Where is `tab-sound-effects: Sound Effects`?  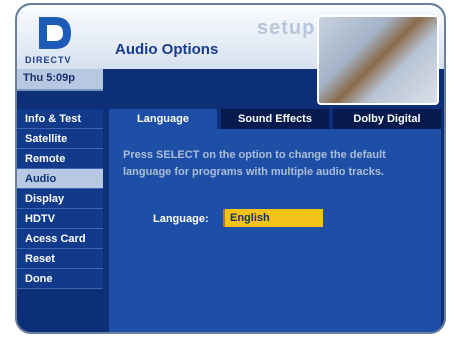 tab-sound-effects: Sound Effects is located at coordinates (275, 119).